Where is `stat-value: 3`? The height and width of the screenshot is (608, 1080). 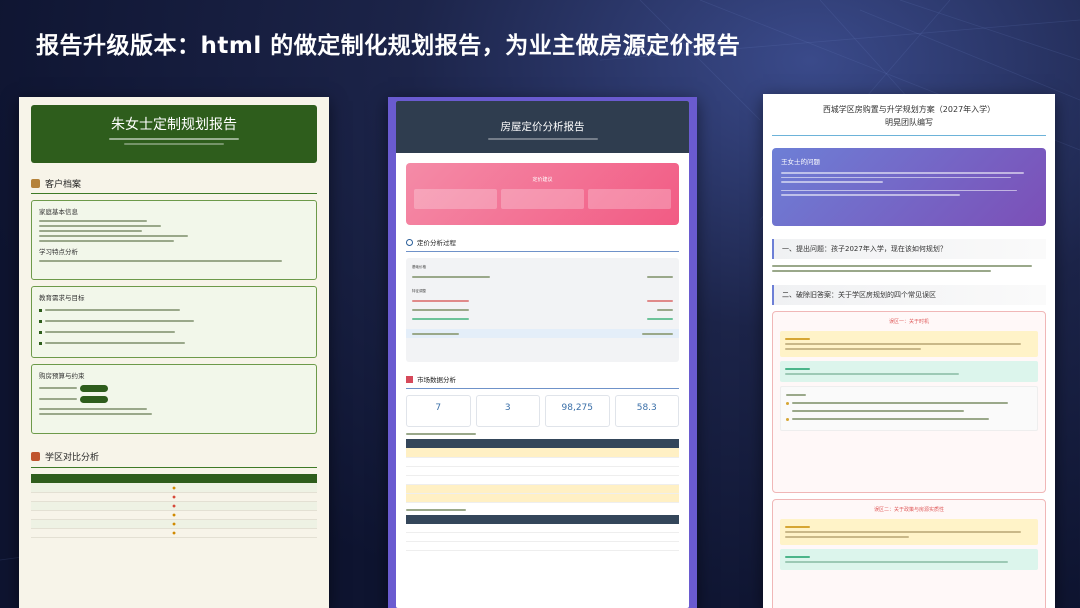
stat-value: 3 is located at coordinates (507, 408).